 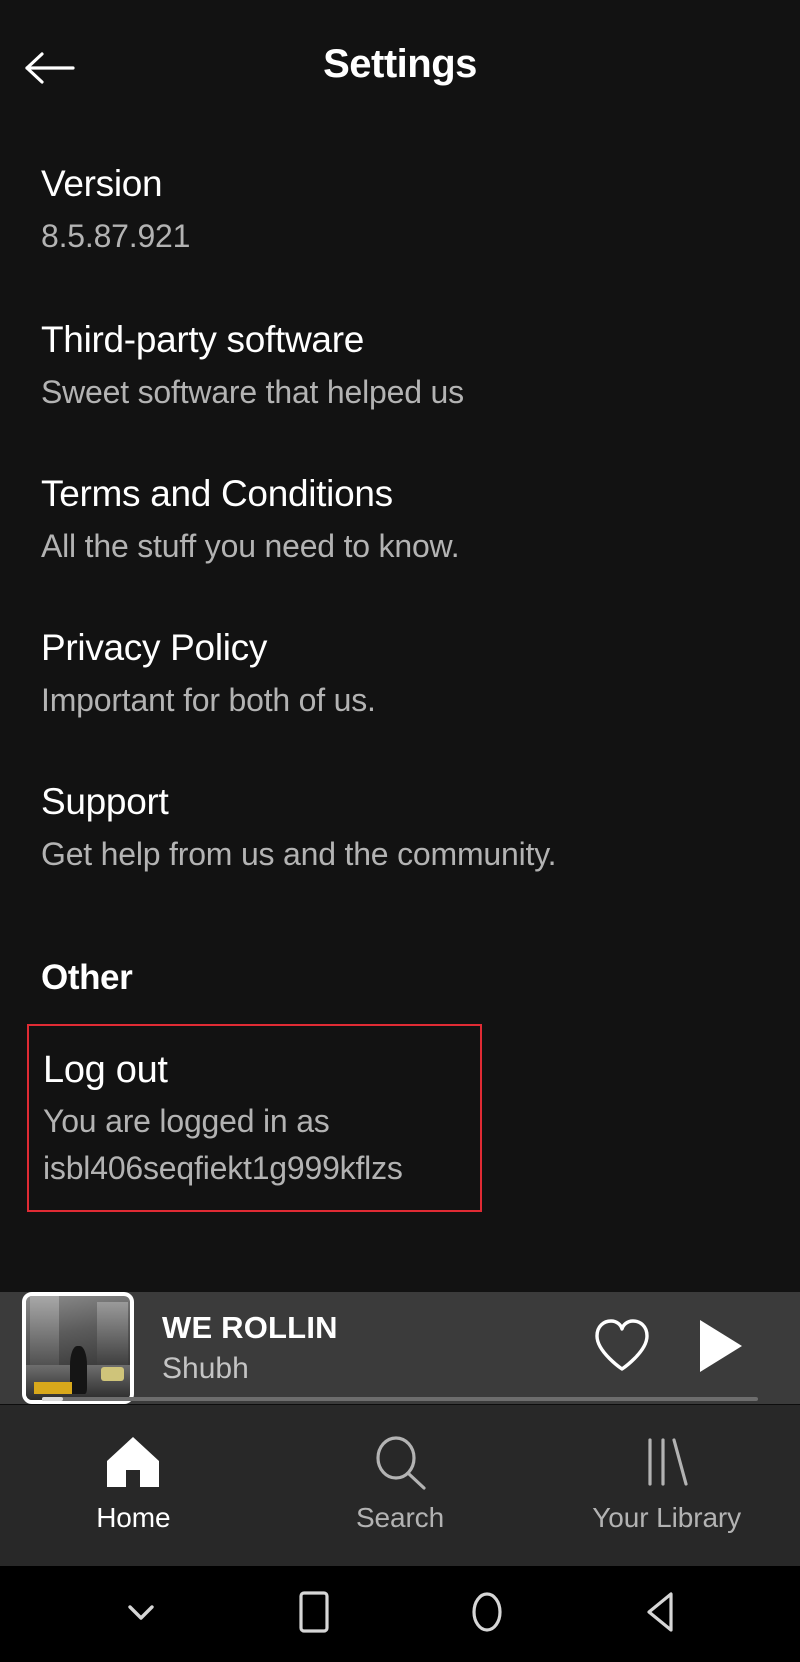 I want to click on album-art-figure, so click(x=78, y=1369).